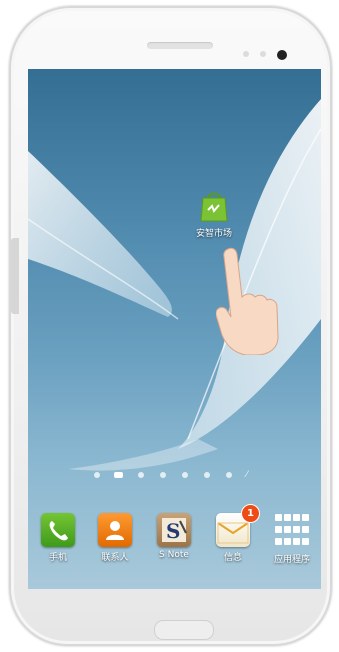  I want to click on light-sensor, so click(263, 54).